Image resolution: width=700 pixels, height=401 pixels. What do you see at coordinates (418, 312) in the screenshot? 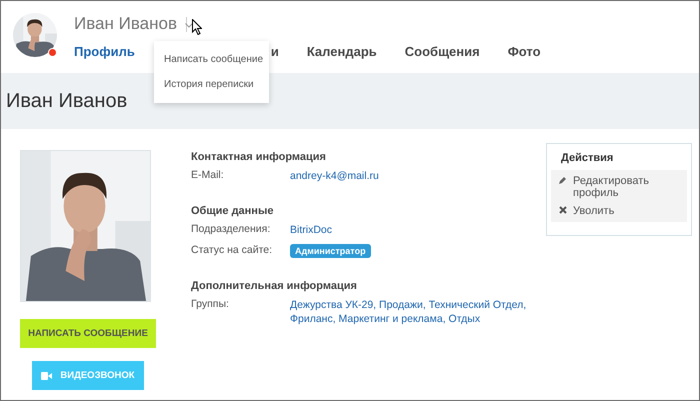
I see `field-link: Дежурства УК-29, Продажи, Технический Отдел, Фриланс, Маркетинг и реклама, Отдых` at bounding box center [418, 312].